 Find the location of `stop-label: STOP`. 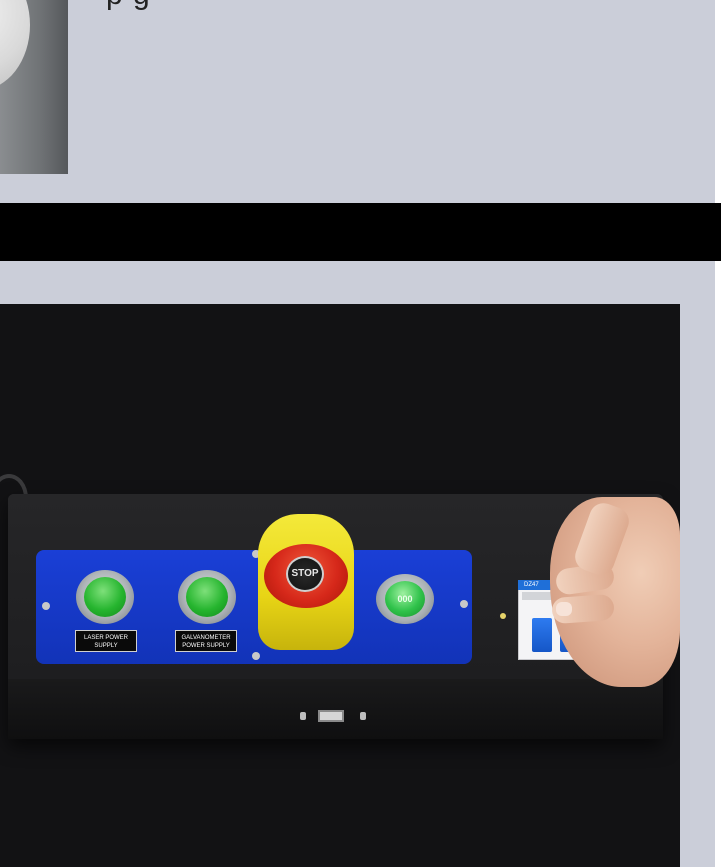

stop-label: STOP is located at coordinates (305, 574).